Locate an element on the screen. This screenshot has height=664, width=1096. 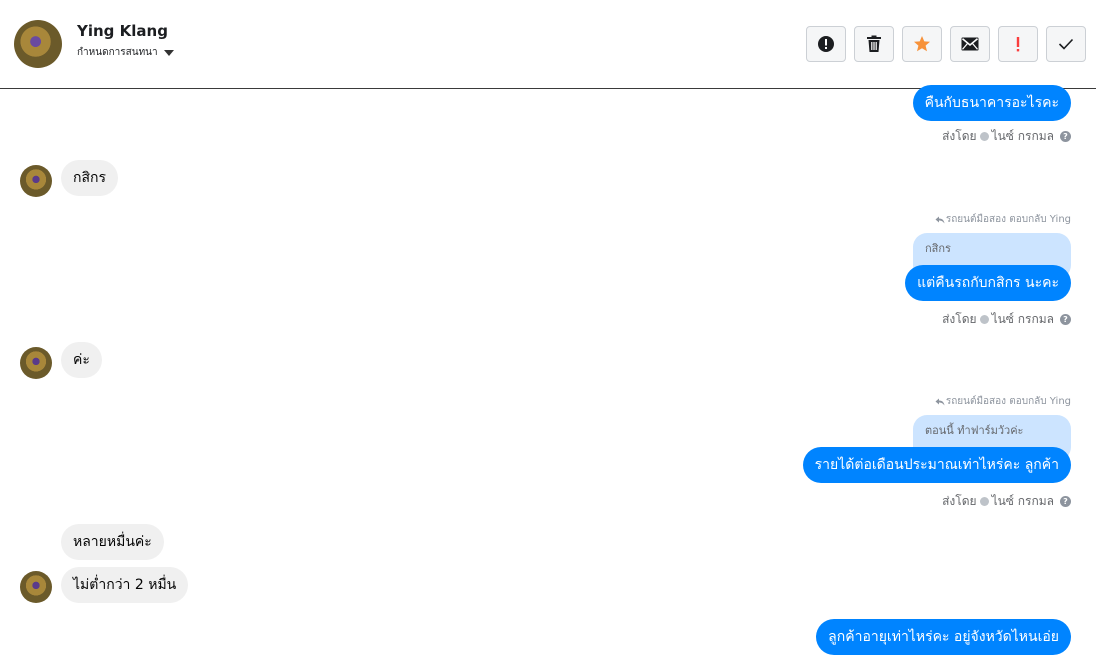
outgoing-message: แต่คืนรถกับกสิกร นะคะ is located at coordinates (988, 283).